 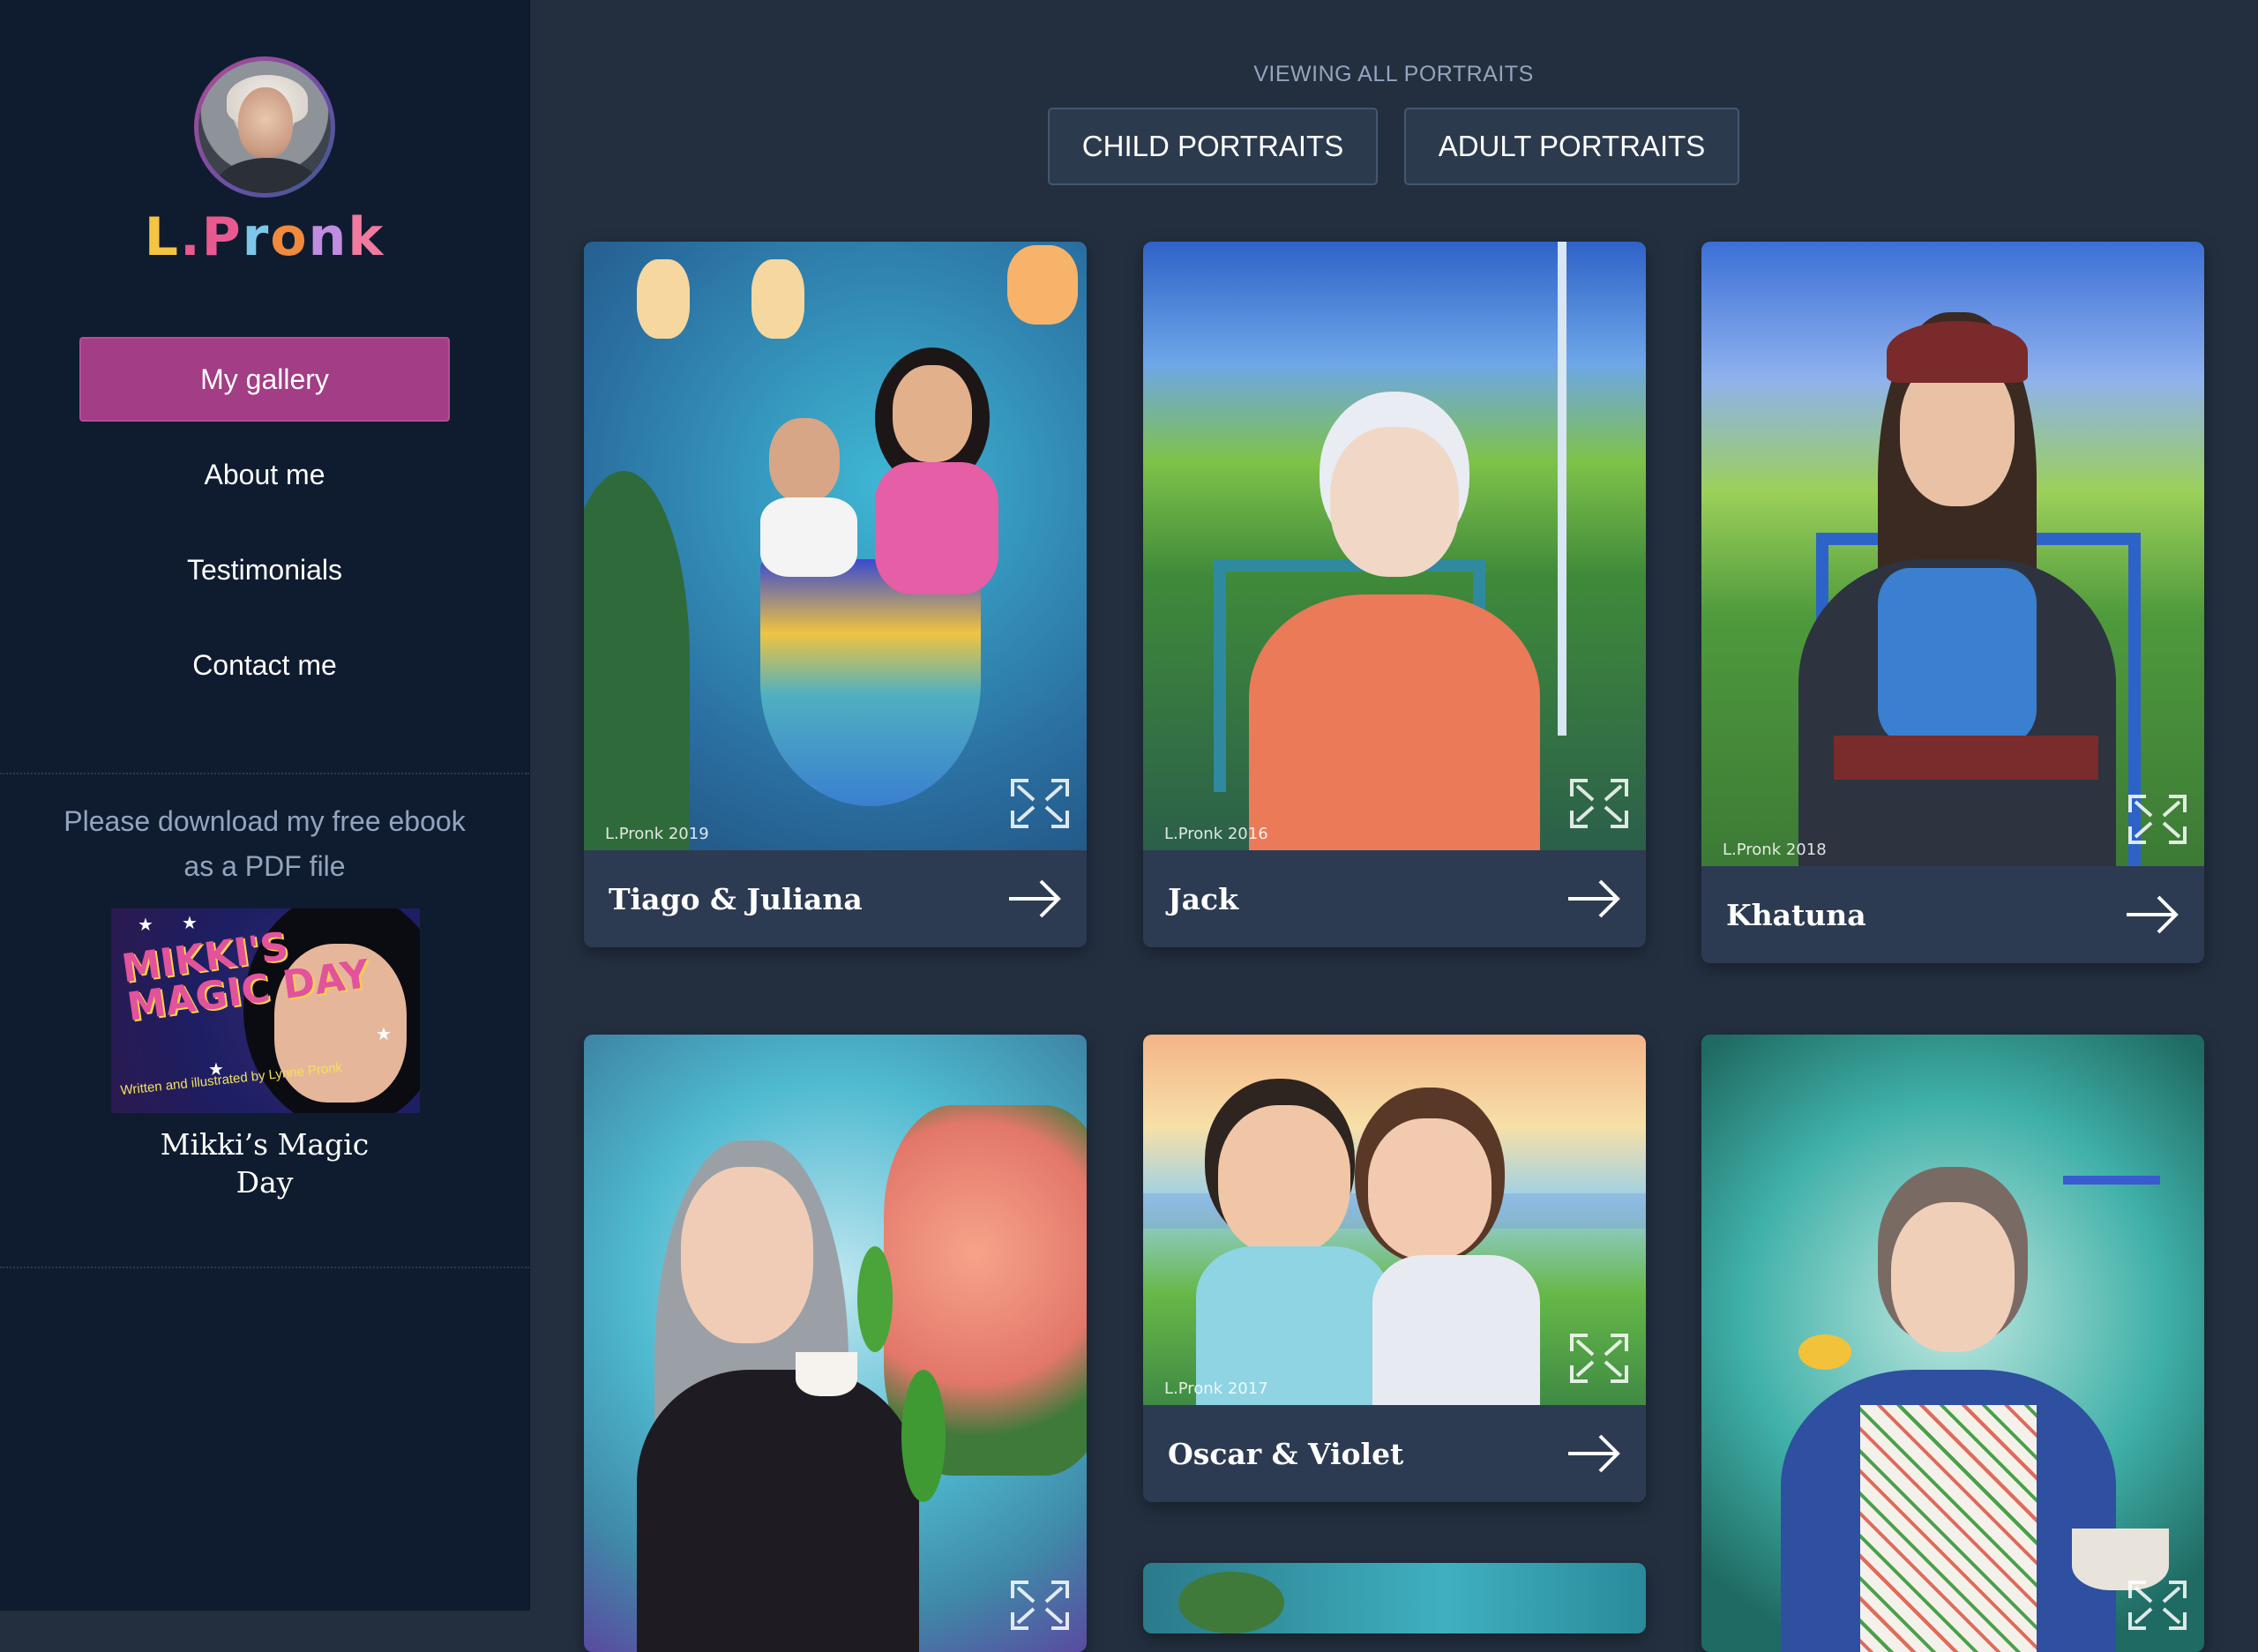 I want to click on nav-item-testimonials: Testimonials, so click(x=265, y=569).